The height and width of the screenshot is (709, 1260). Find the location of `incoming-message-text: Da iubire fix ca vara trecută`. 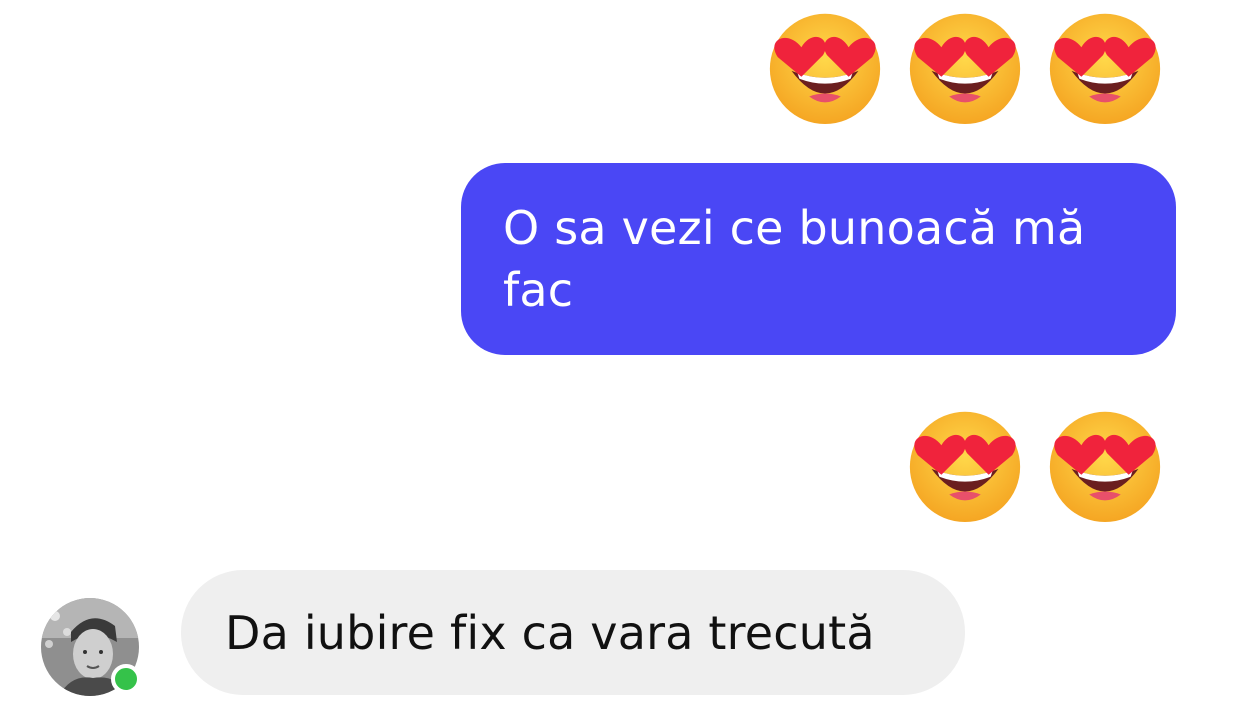

incoming-message-text: Da iubire fix ca vara trecută is located at coordinates (550, 632).